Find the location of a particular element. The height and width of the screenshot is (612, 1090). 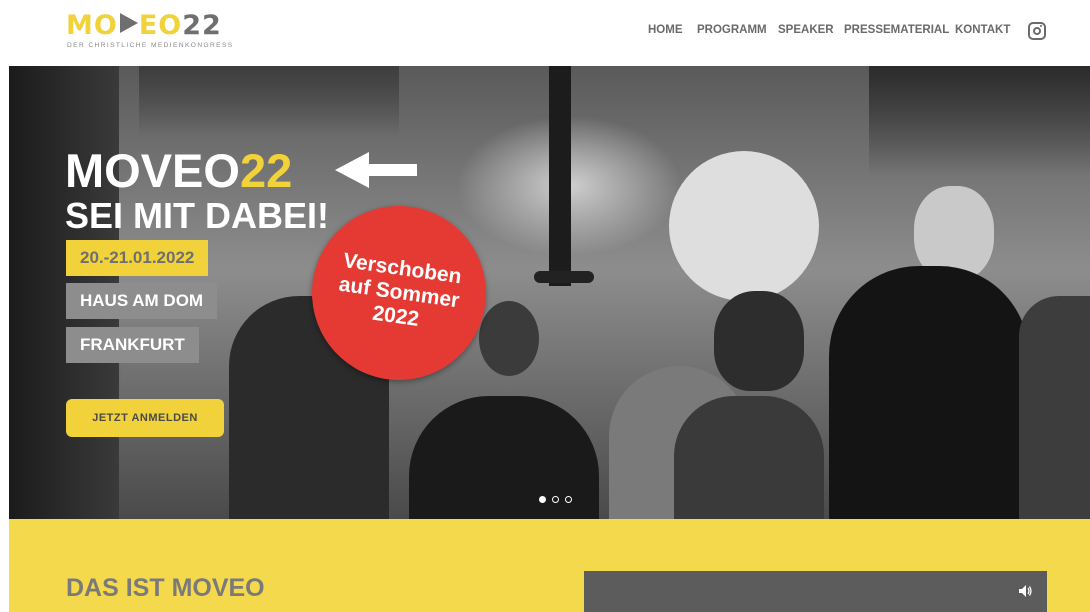

photo-man-glasses-head is located at coordinates (759, 341).